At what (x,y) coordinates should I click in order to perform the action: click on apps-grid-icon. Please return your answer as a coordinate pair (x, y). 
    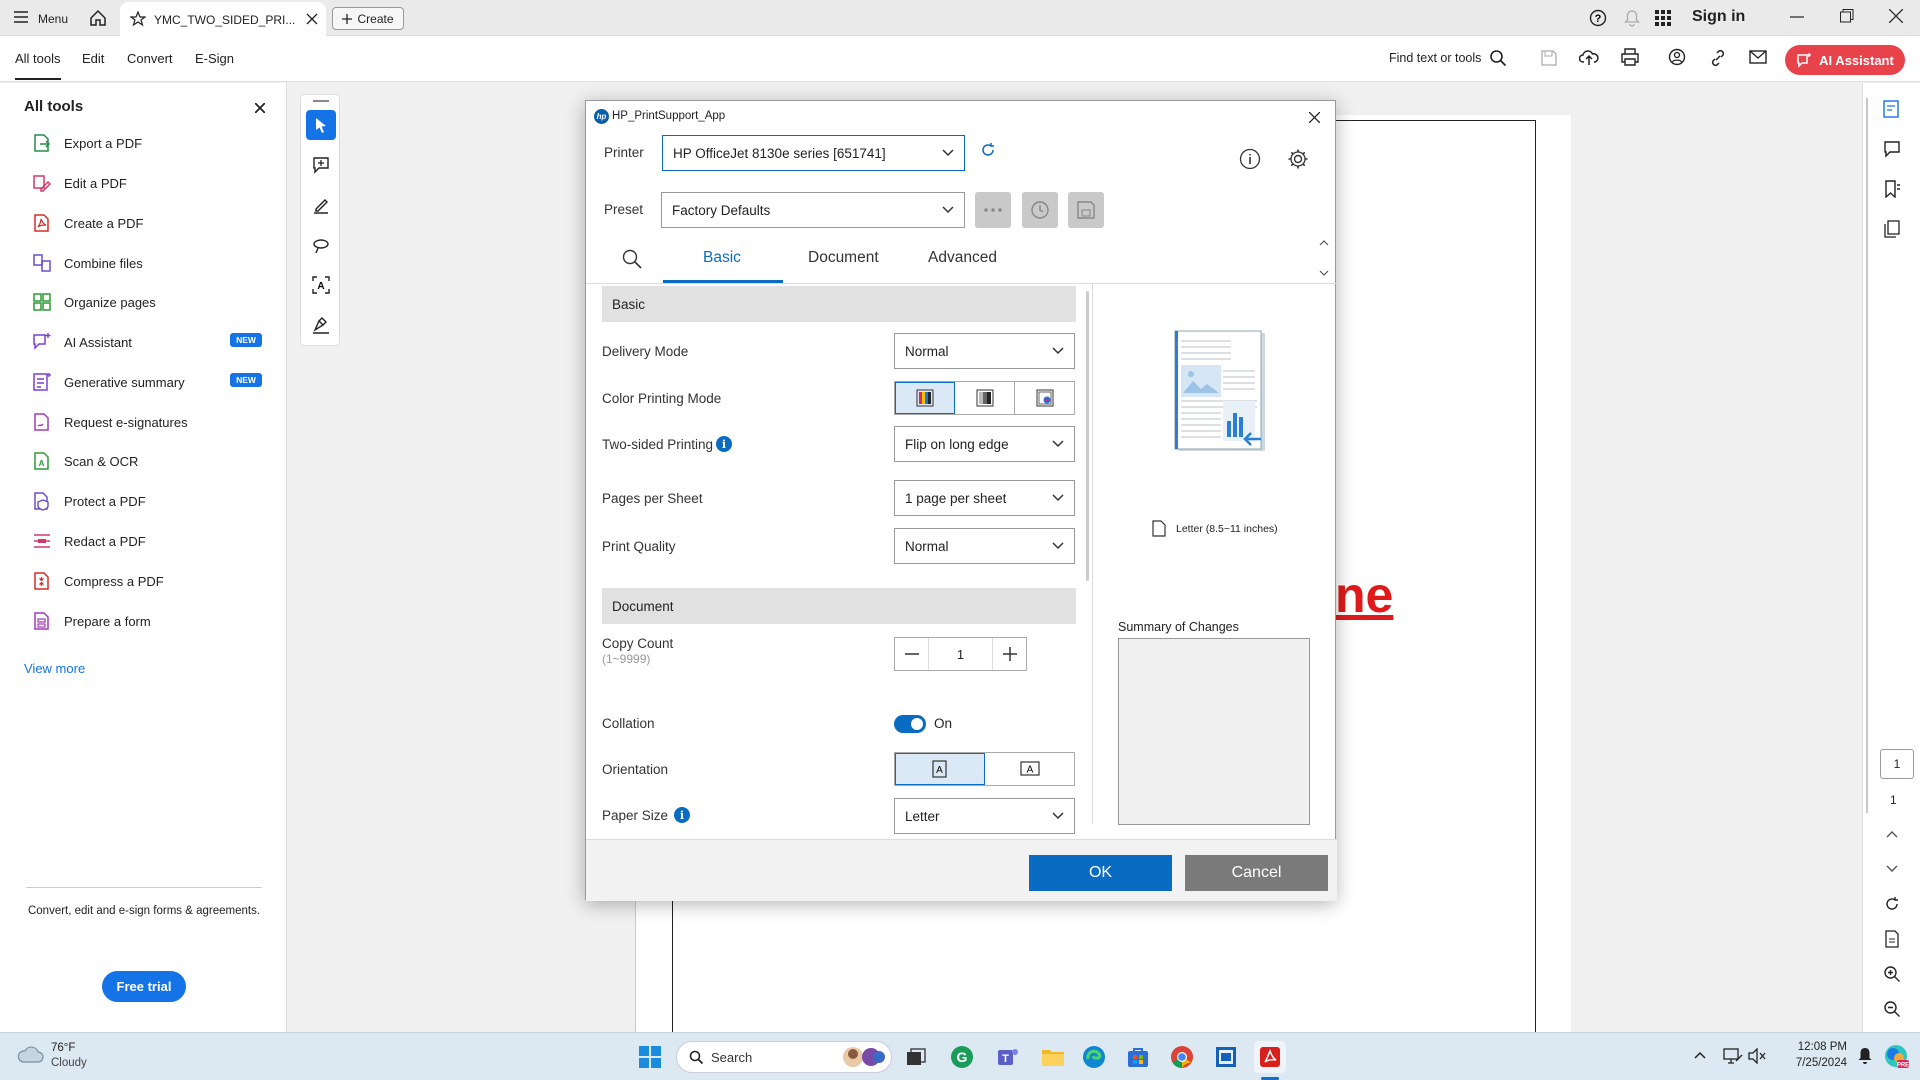
    Looking at the image, I should click on (1663, 18).